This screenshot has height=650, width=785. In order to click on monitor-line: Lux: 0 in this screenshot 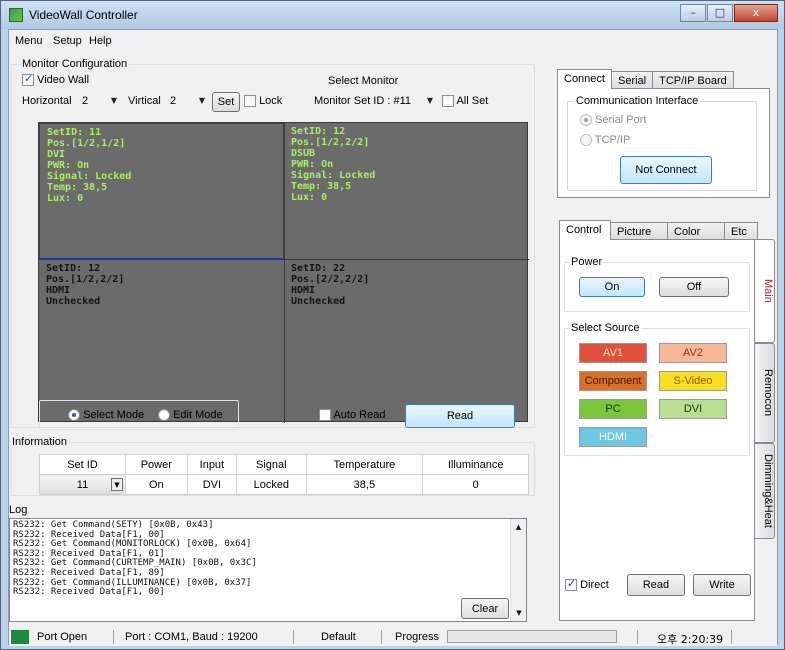, I will do `click(309, 197)`.